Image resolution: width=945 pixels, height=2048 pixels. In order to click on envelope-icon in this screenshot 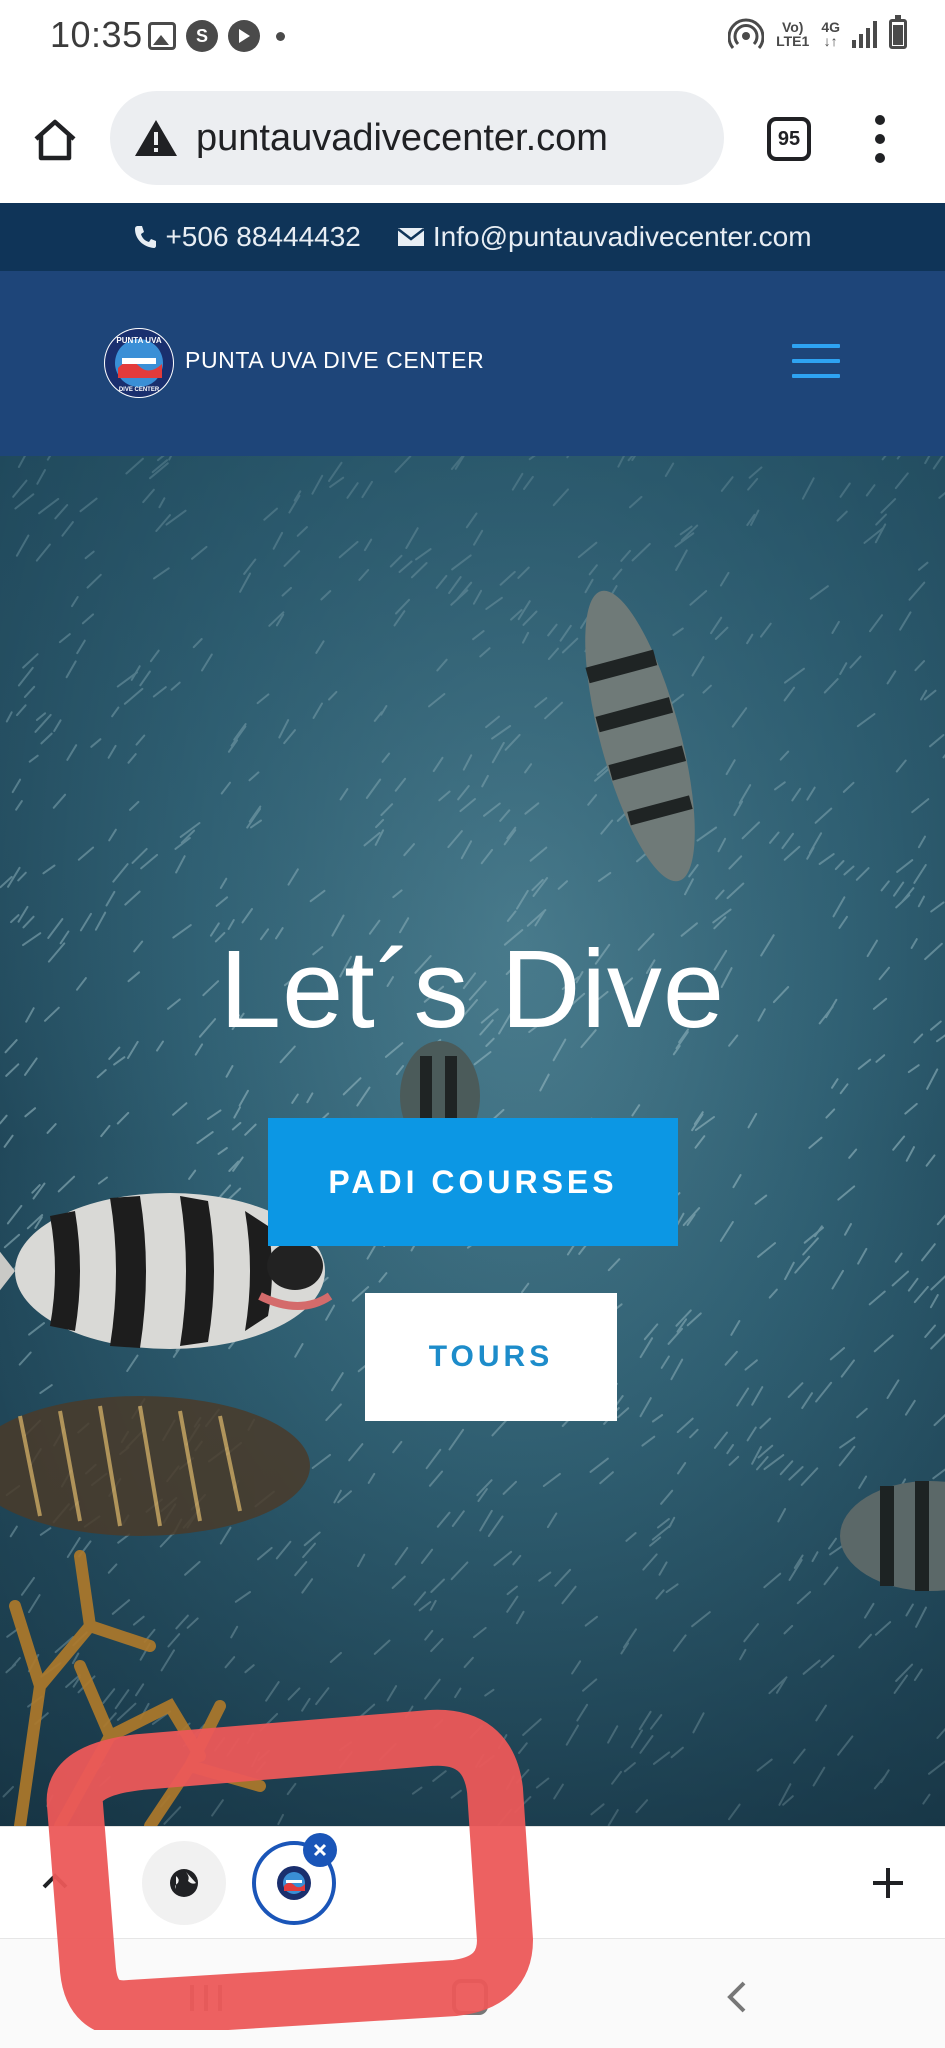, I will do `click(411, 237)`.